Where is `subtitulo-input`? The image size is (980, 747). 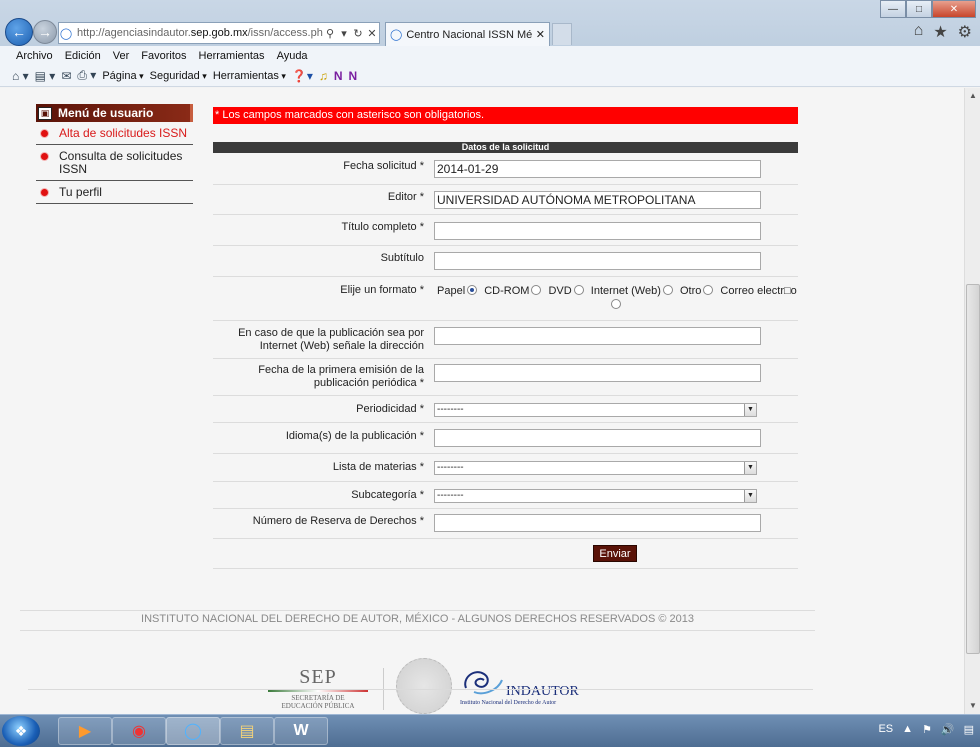
subtitulo-input is located at coordinates (597, 261).